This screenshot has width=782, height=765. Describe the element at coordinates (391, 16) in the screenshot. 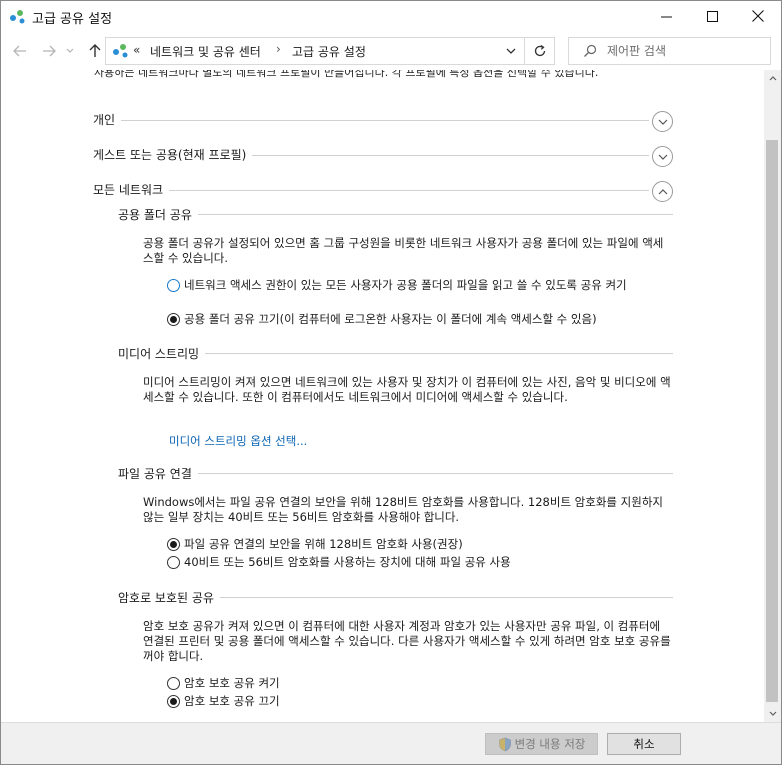

I see `title-bar: 고급 공유 설정` at that location.